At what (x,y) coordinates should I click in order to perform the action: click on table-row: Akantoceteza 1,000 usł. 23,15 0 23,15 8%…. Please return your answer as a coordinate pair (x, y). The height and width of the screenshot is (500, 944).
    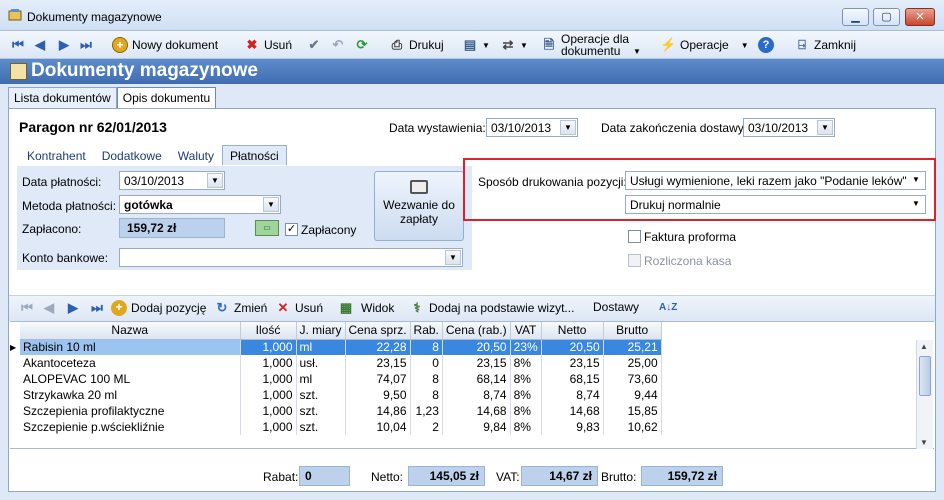
    Looking at the image, I should click on (336, 363).